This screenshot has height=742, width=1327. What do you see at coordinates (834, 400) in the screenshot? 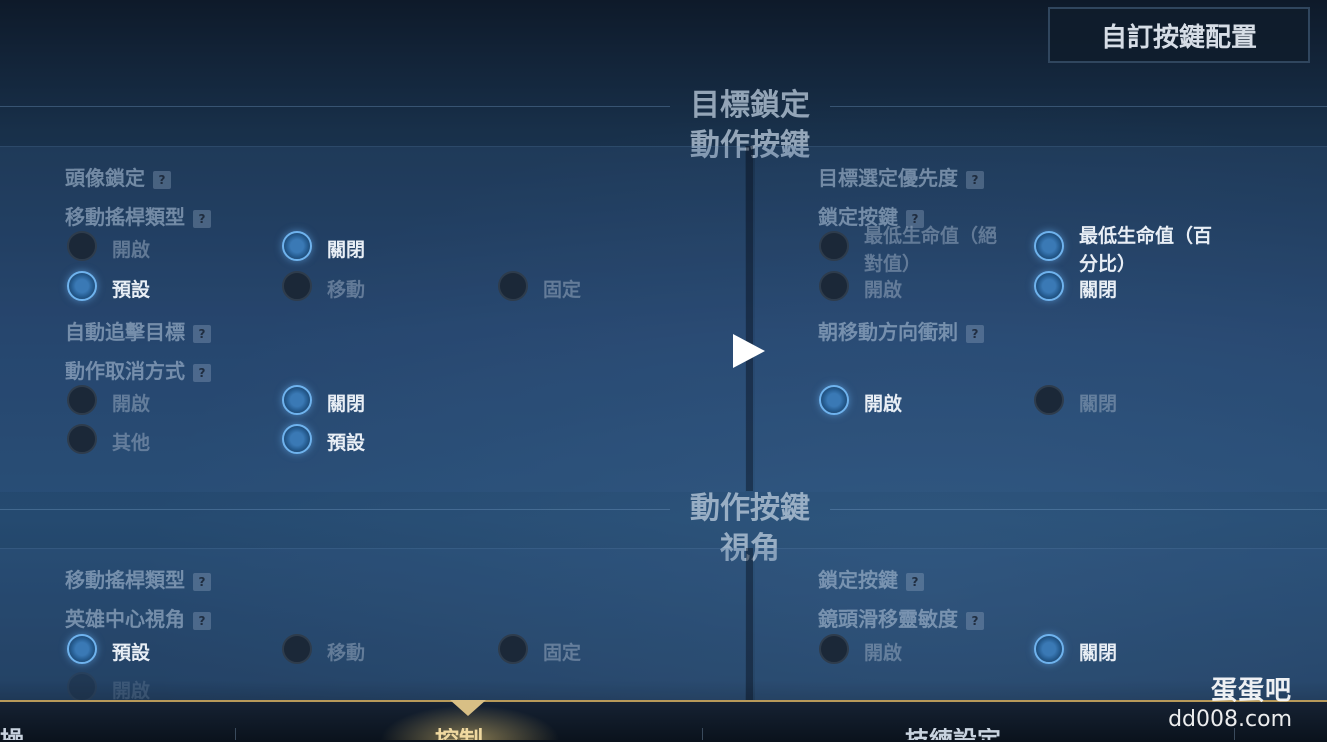
I see `radio-dash-on` at bounding box center [834, 400].